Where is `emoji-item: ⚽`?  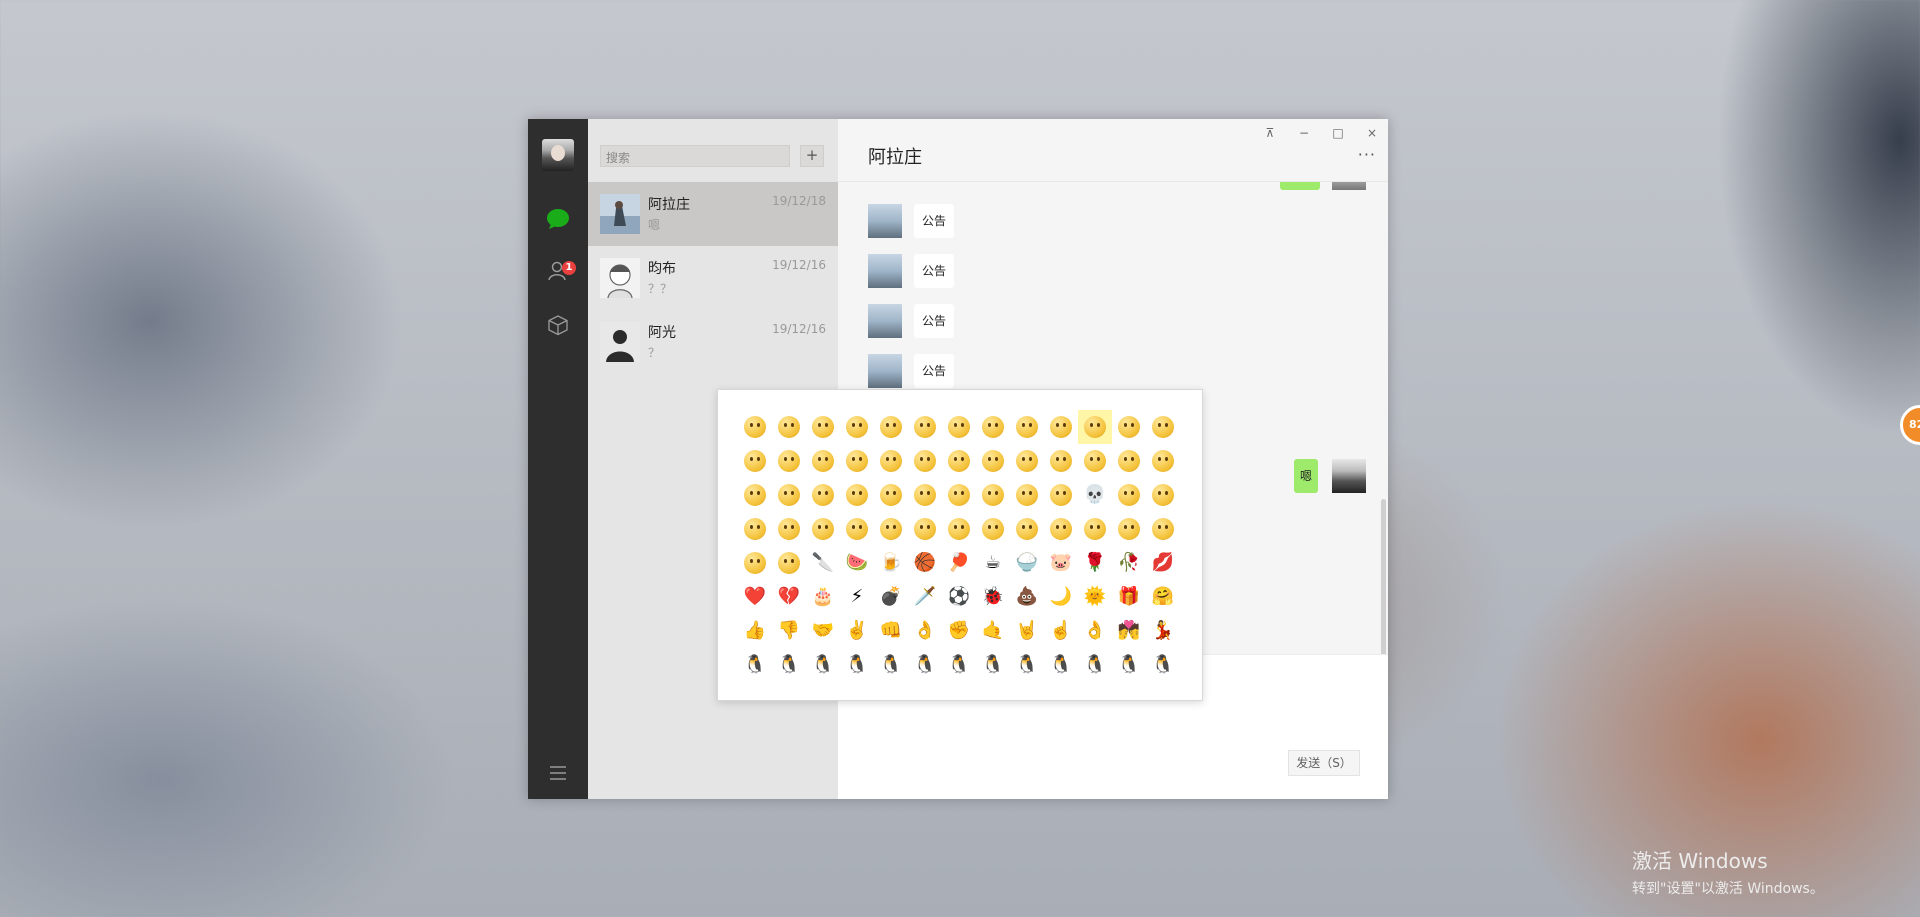 emoji-item: ⚽ is located at coordinates (959, 597).